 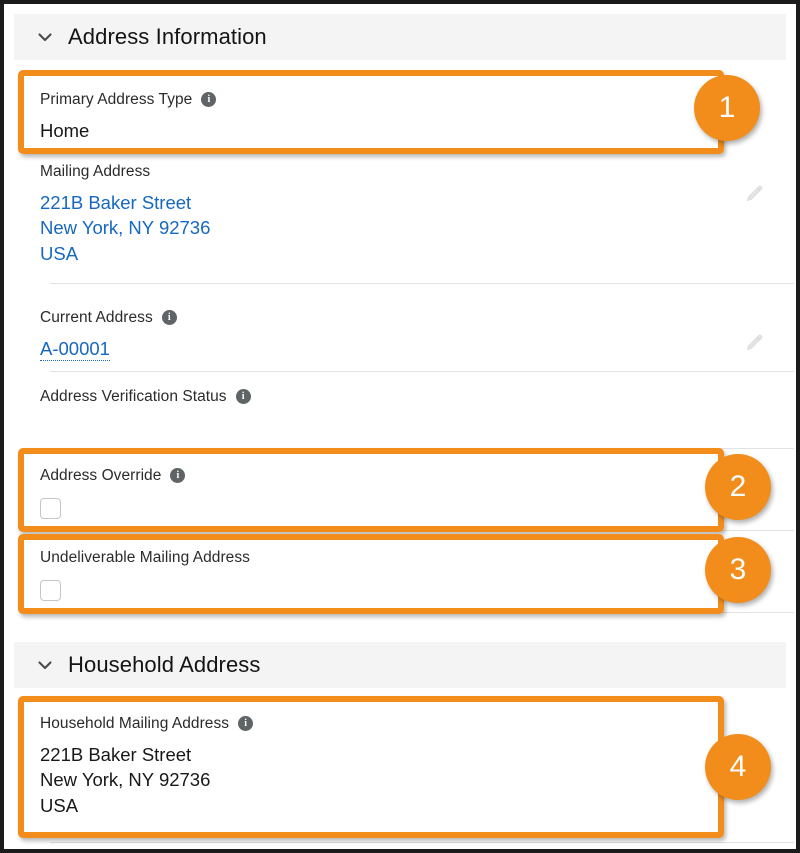 I want to click on field-label: Household Mailing Address i, so click(x=400, y=716).